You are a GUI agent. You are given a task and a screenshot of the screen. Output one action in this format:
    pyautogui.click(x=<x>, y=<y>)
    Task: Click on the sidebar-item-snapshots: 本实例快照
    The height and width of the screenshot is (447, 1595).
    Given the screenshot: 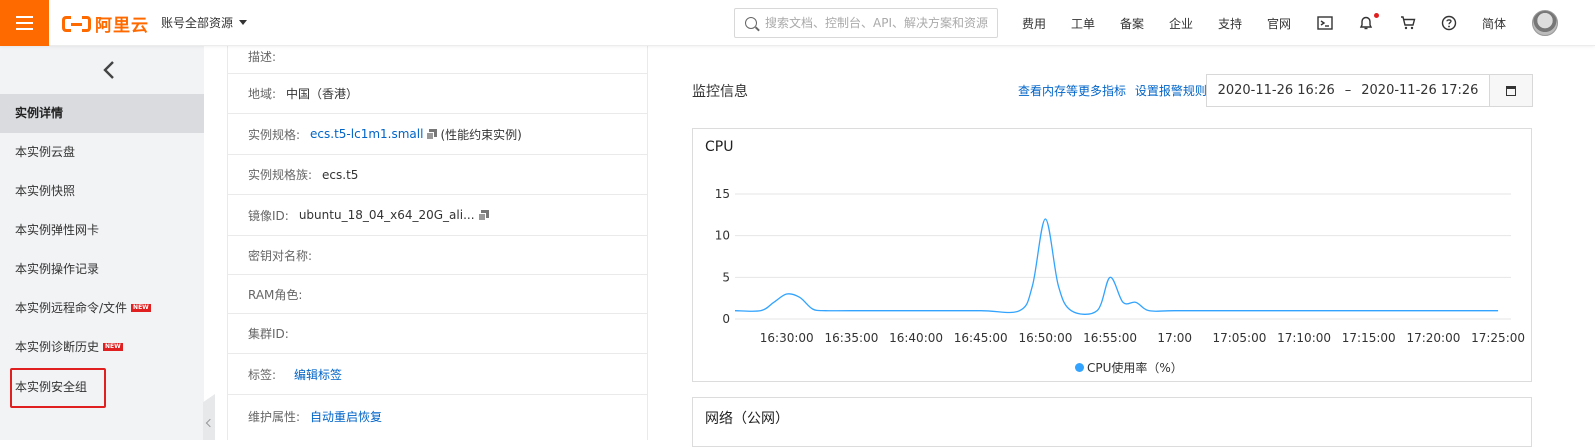 What is the action you would take?
    pyautogui.click(x=102, y=191)
    